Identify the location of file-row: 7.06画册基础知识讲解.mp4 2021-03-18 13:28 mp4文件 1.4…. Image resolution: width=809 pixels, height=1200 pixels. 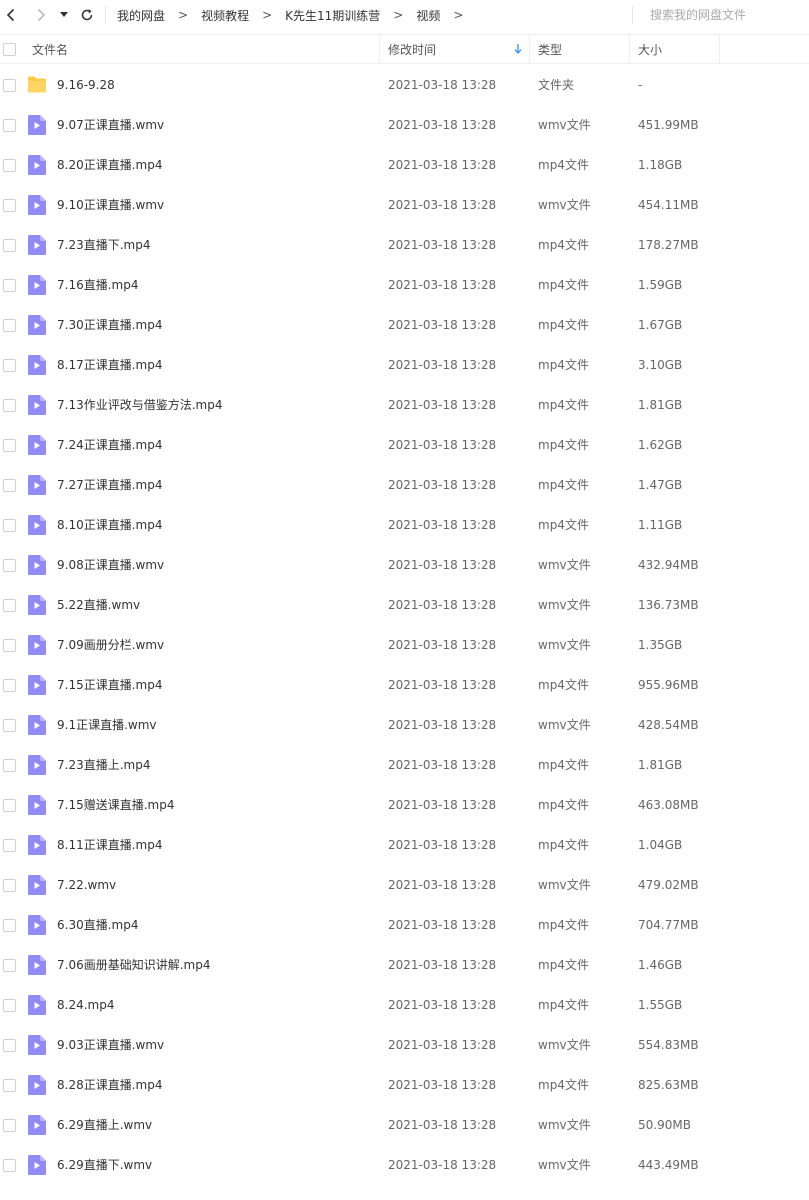
(404, 965).